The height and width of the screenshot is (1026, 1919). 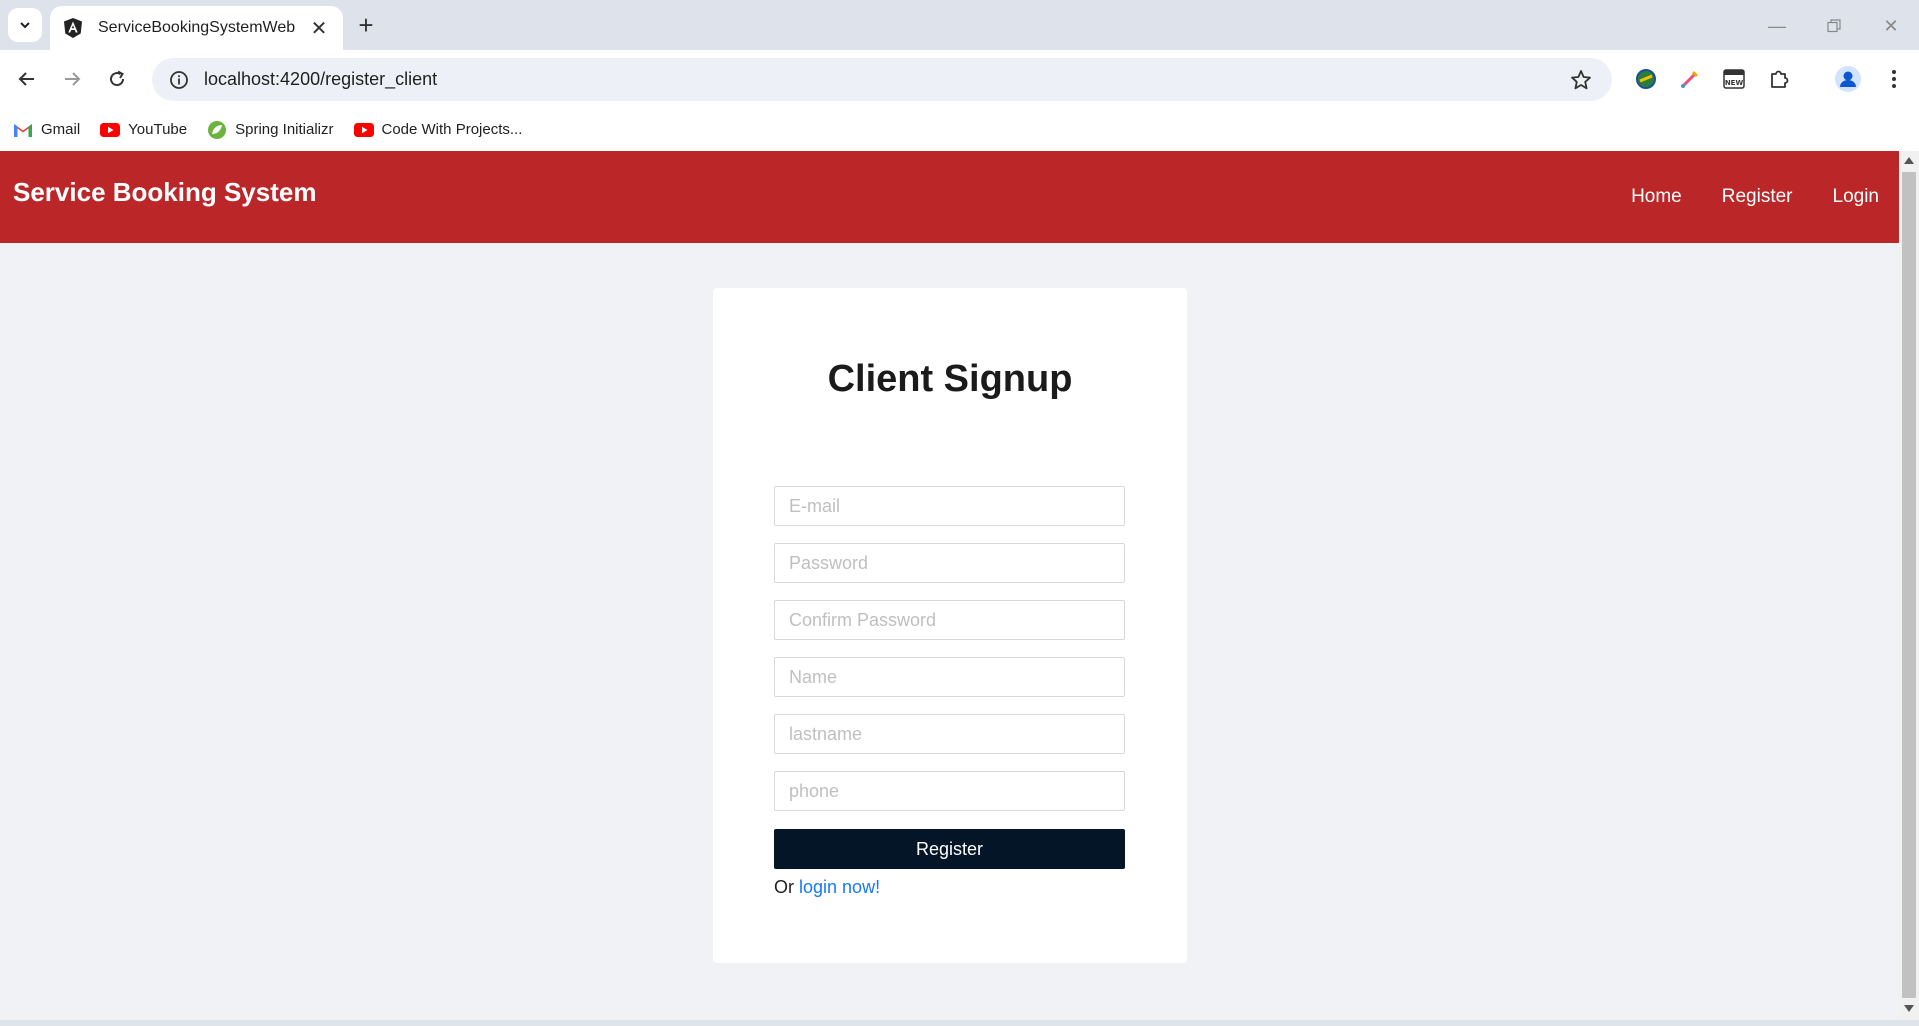 What do you see at coordinates (1891, 26) in the screenshot?
I see `close-window-icon: ✕` at bounding box center [1891, 26].